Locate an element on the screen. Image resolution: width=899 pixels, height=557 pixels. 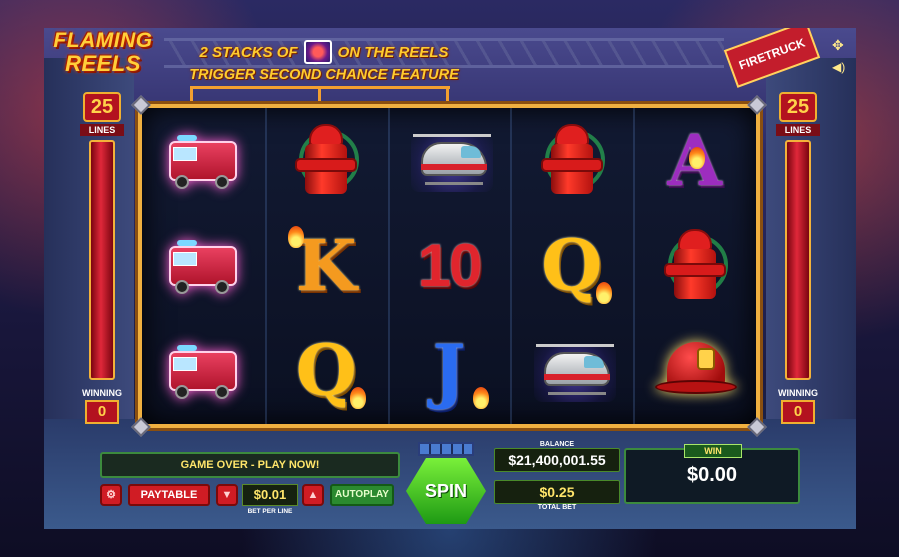
fullscreen-icon: ✥ is located at coordinates (839, 45).